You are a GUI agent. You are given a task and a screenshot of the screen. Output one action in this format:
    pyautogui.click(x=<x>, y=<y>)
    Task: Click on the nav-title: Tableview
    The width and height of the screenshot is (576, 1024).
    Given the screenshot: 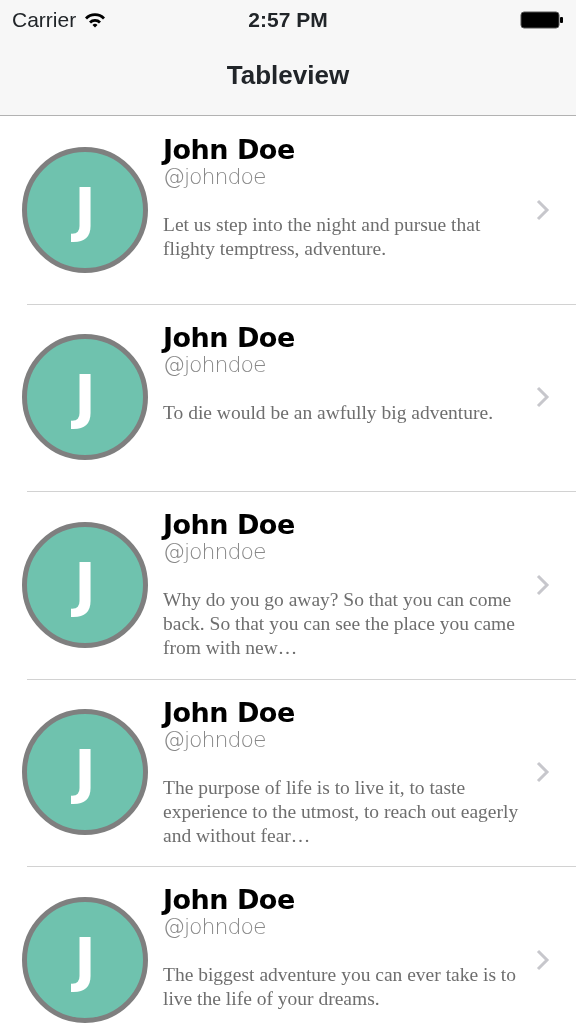 What is the action you would take?
    pyautogui.click(x=288, y=75)
    